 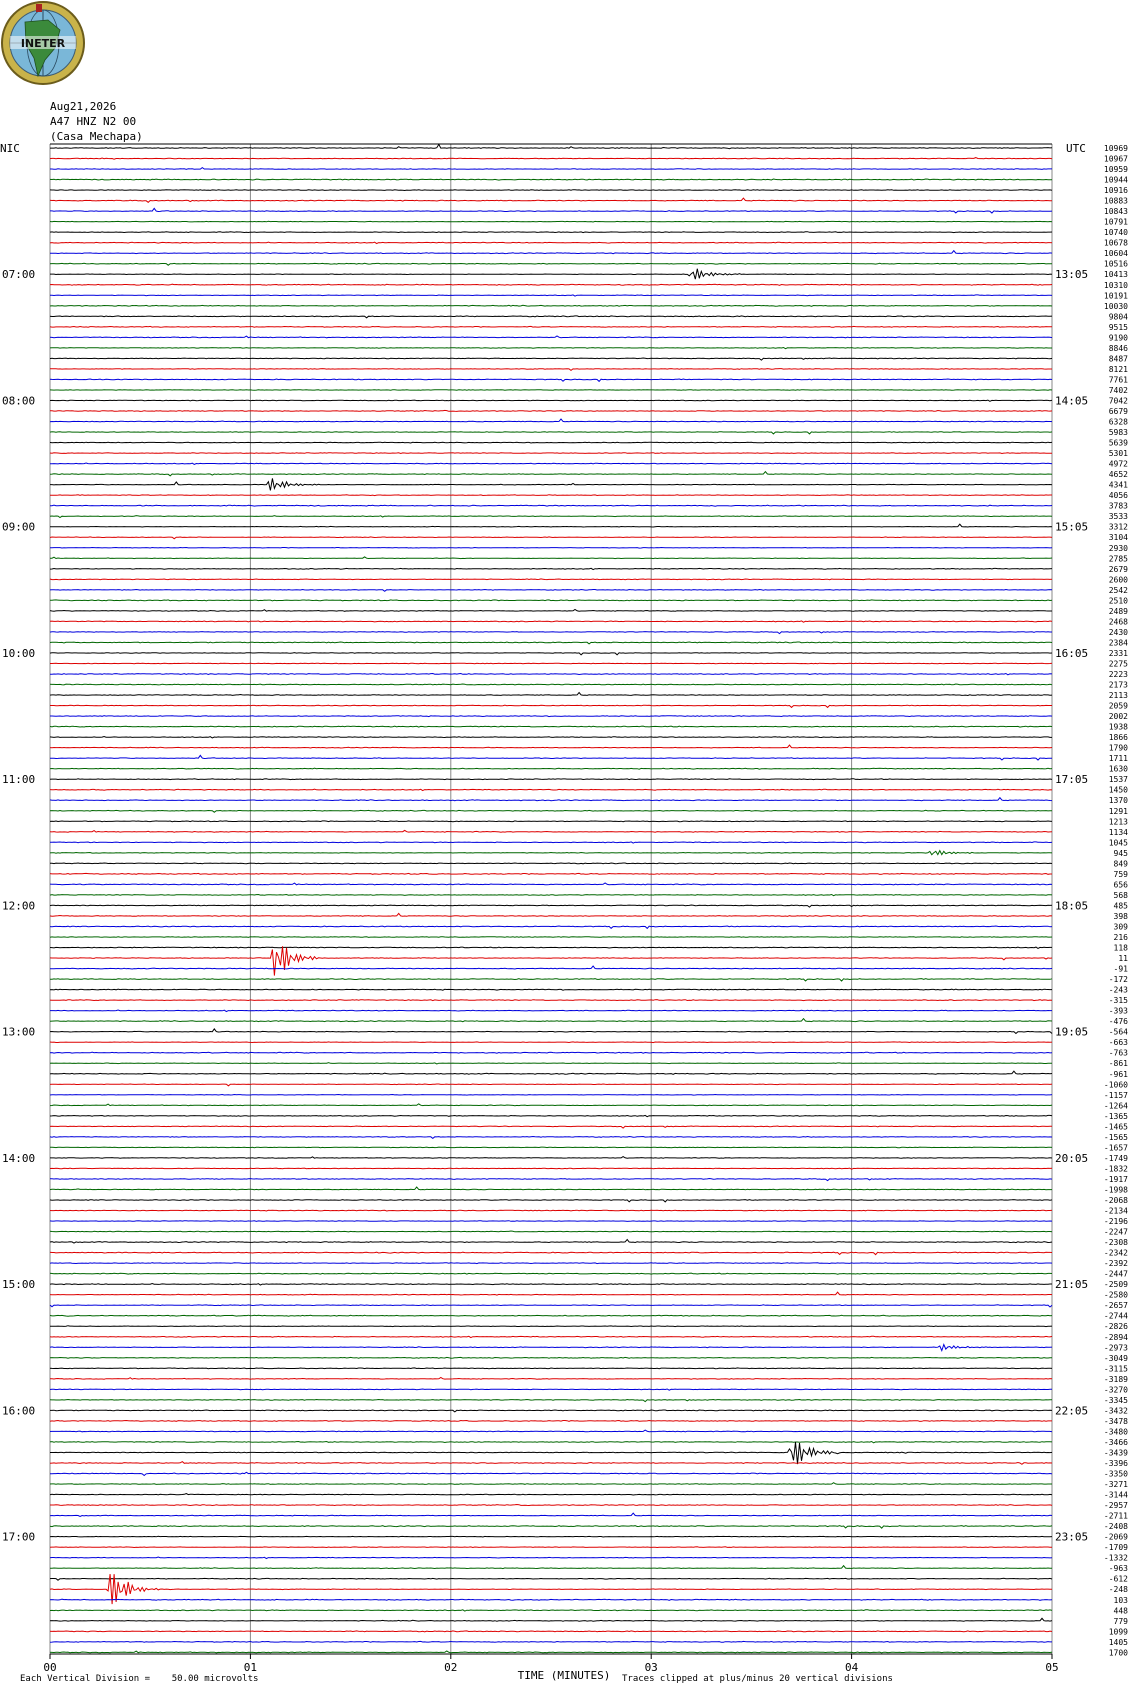 What do you see at coordinates (1116, 295) in the screenshot?
I see `trace-offset-label: 10191` at bounding box center [1116, 295].